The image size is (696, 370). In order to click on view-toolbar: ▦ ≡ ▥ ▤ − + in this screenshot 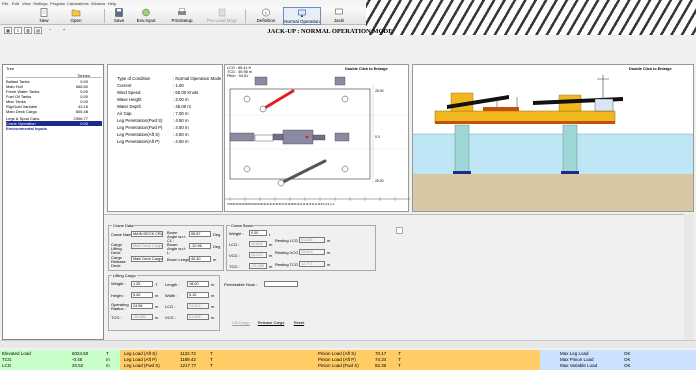, I will do `click(55, 30)`.